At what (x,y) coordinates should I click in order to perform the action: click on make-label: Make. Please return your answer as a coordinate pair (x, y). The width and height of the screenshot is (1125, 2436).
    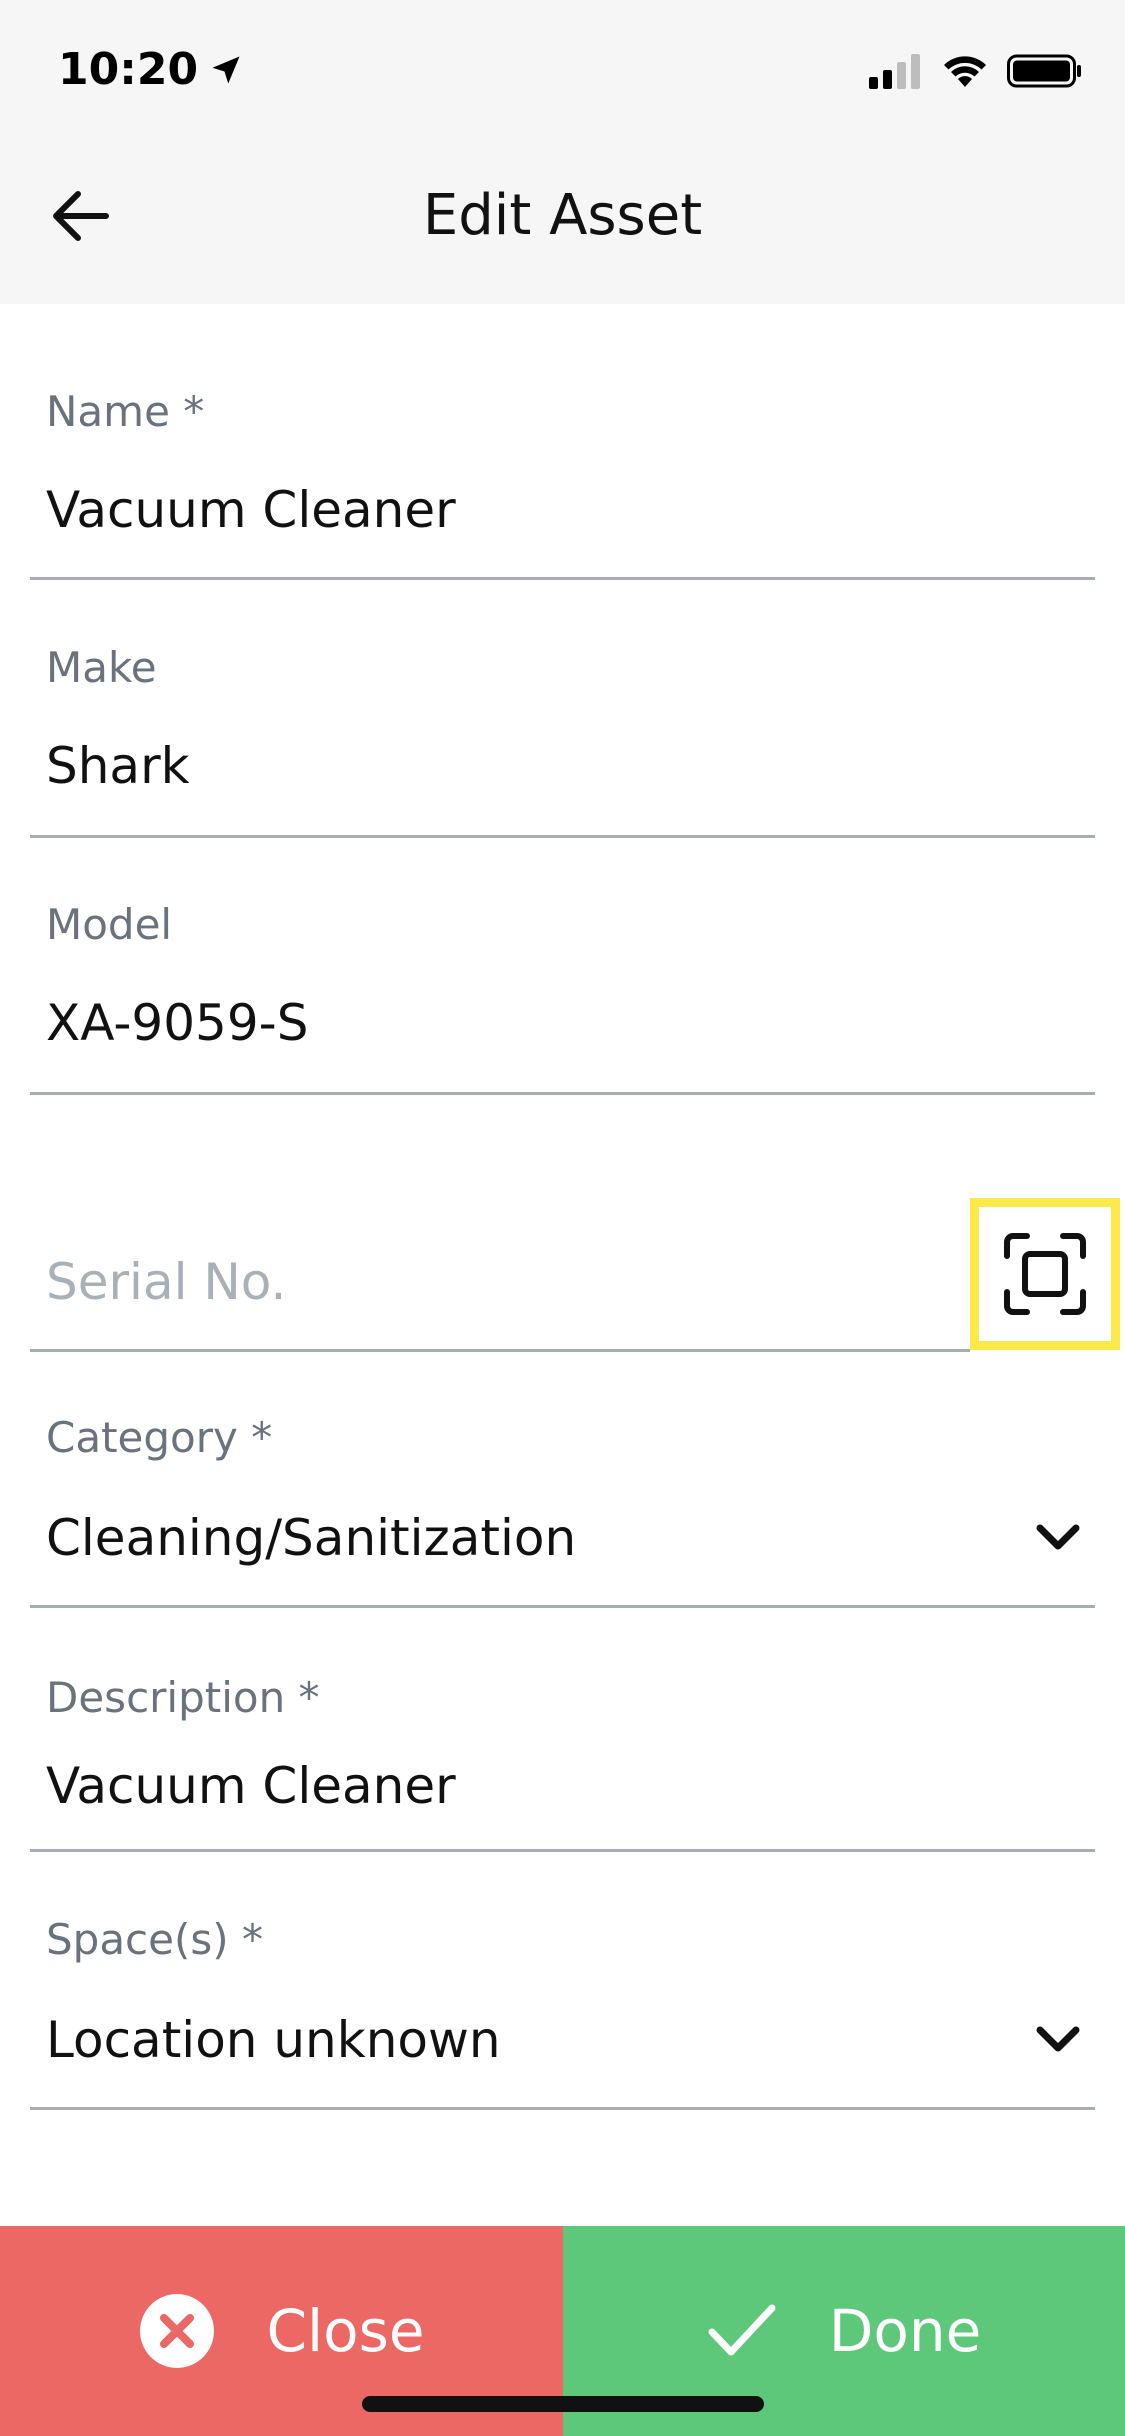
    Looking at the image, I should click on (101, 667).